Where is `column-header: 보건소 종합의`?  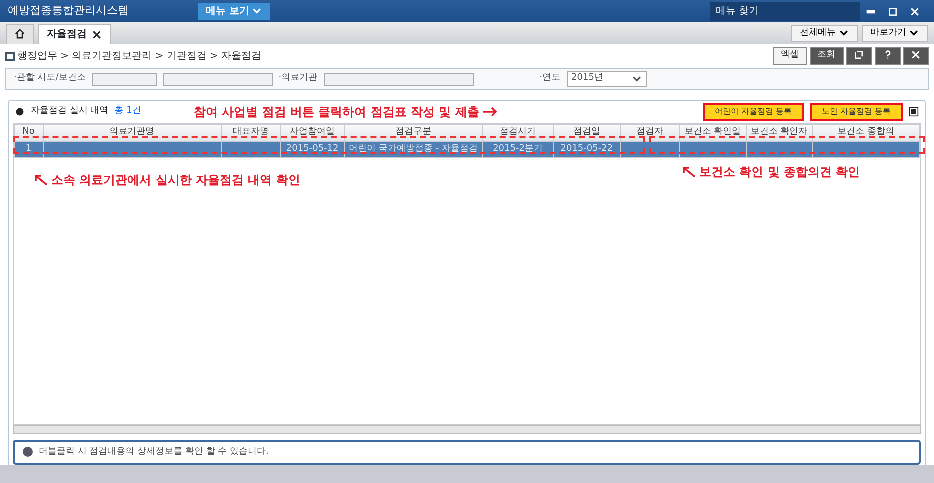 column-header: 보건소 종합의 is located at coordinates (866, 132).